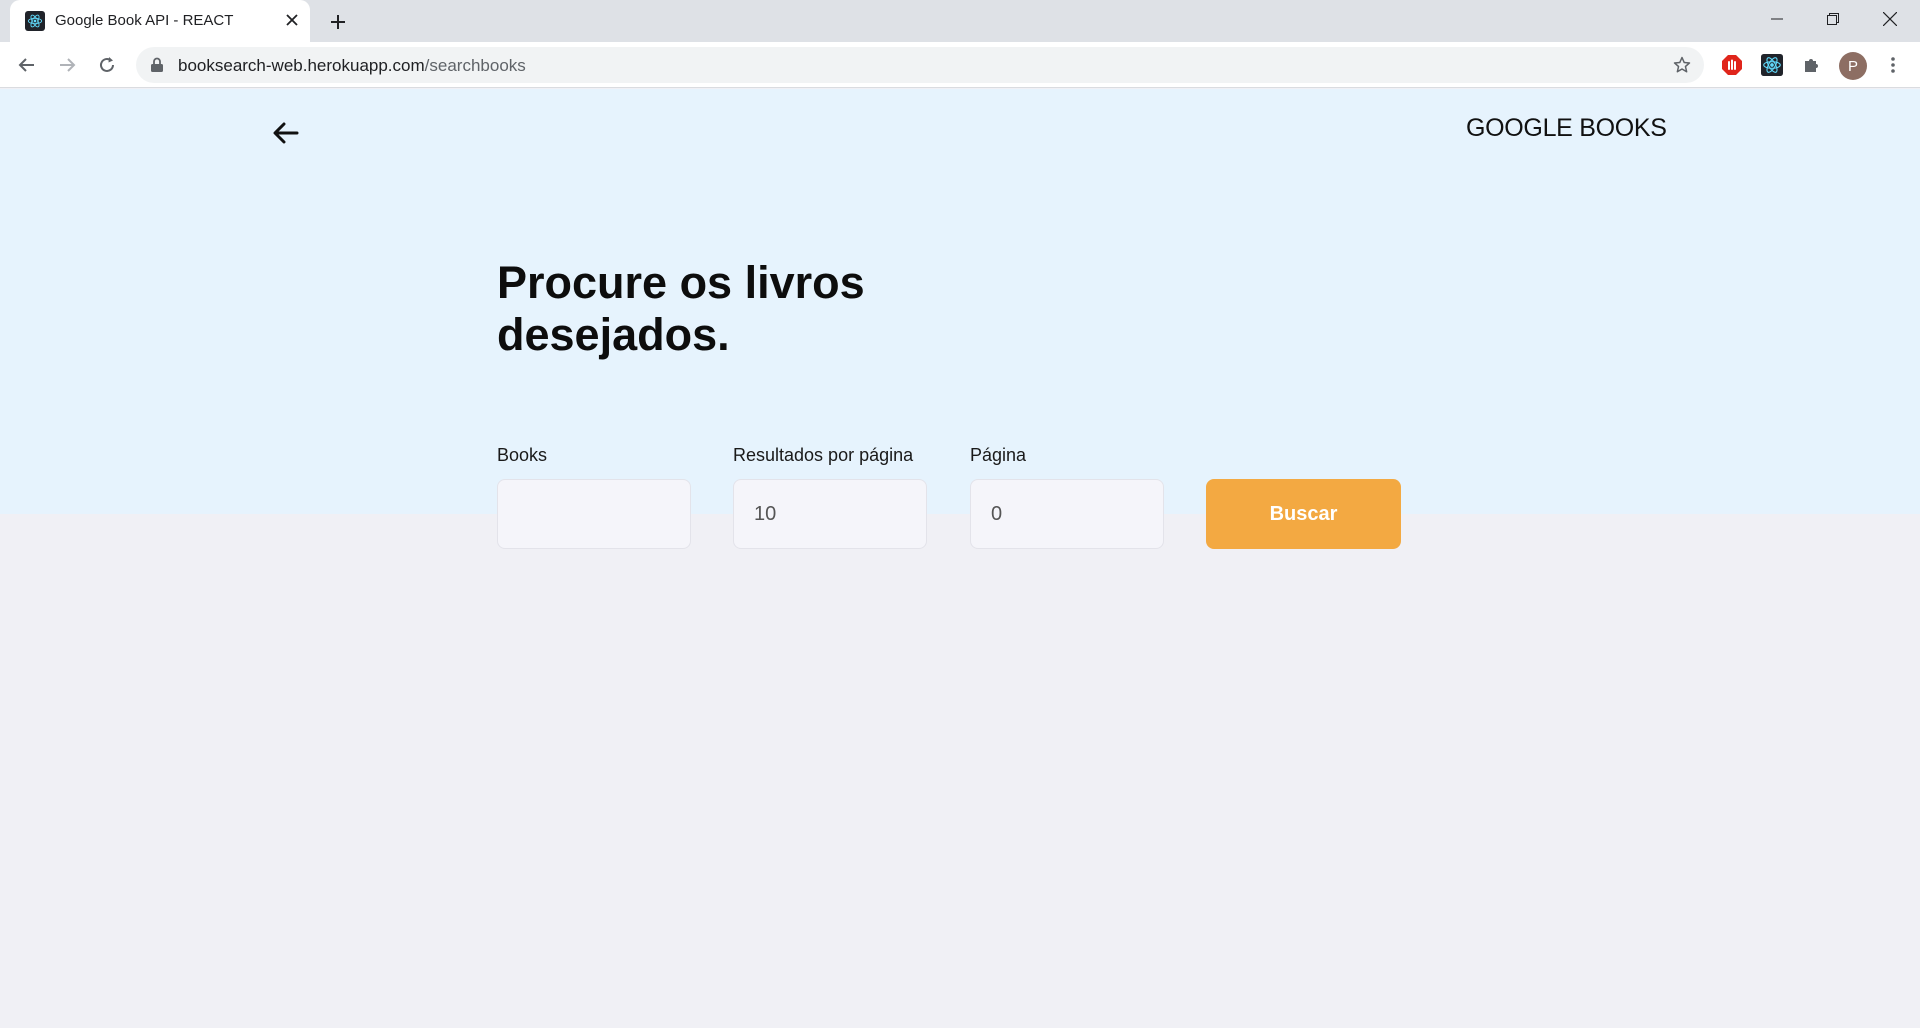  I want to click on lock-icon, so click(158, 65).